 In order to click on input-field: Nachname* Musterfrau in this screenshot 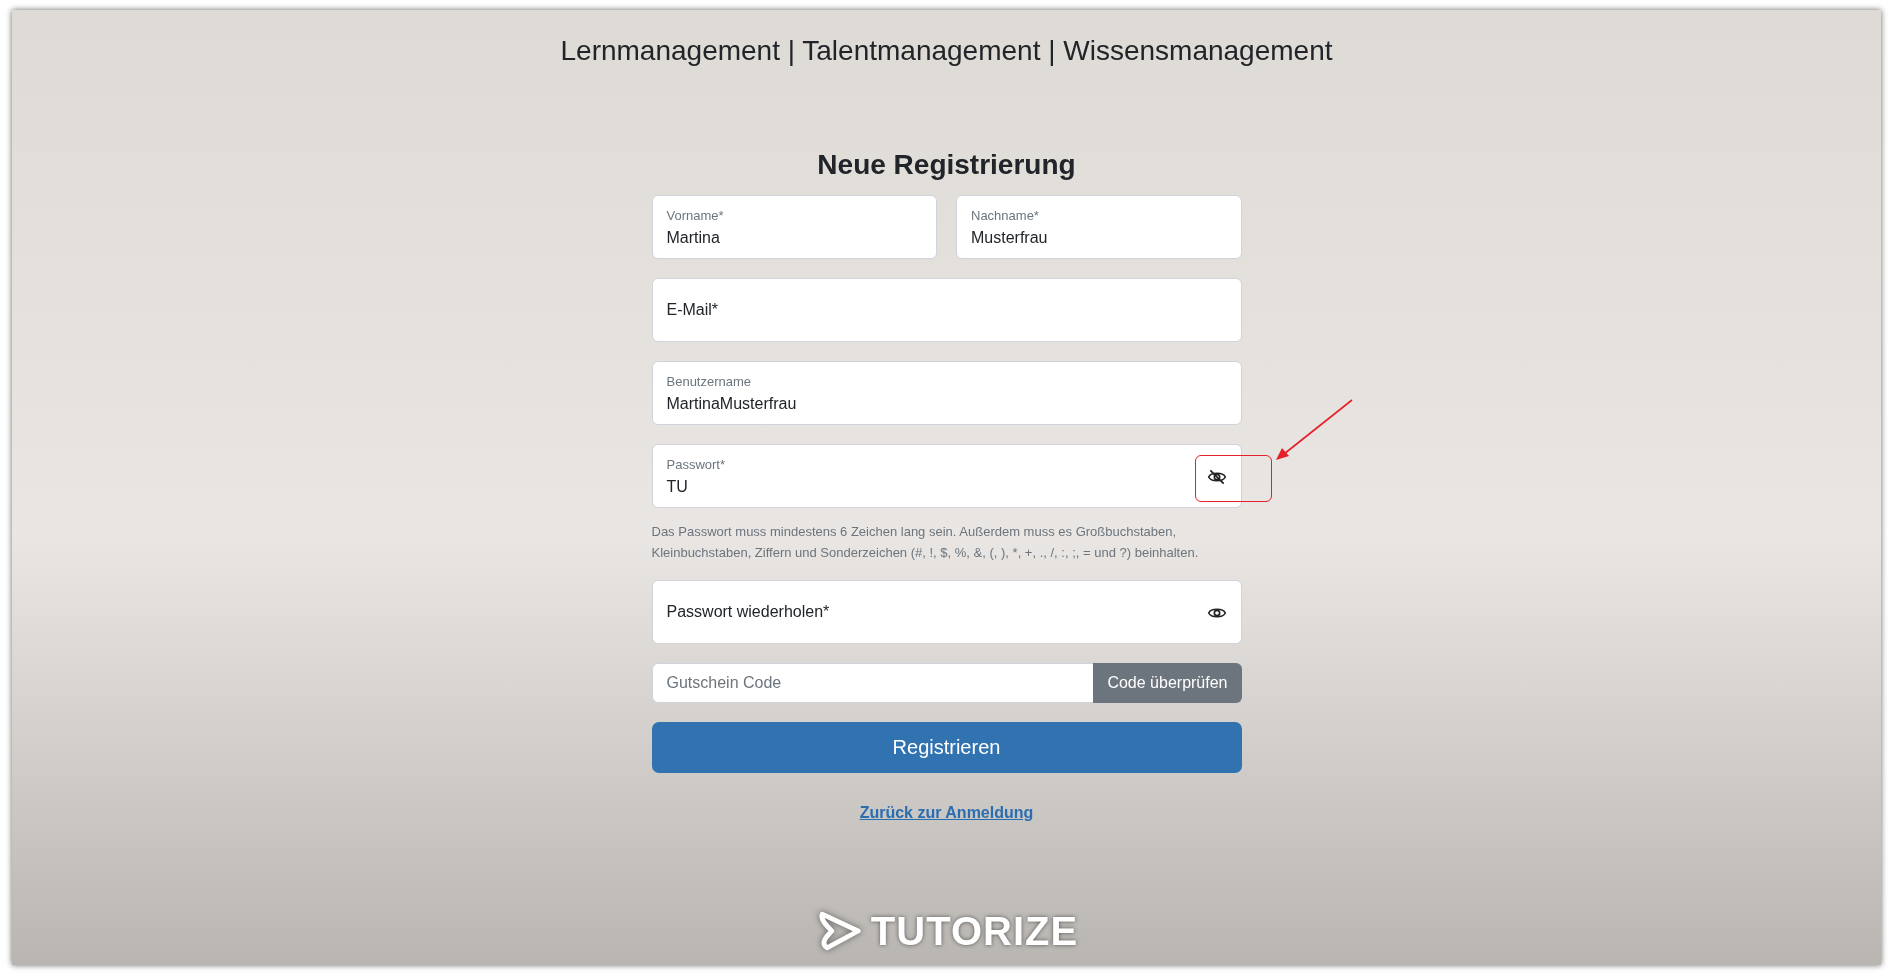, I will do `click(1099, 227)`.